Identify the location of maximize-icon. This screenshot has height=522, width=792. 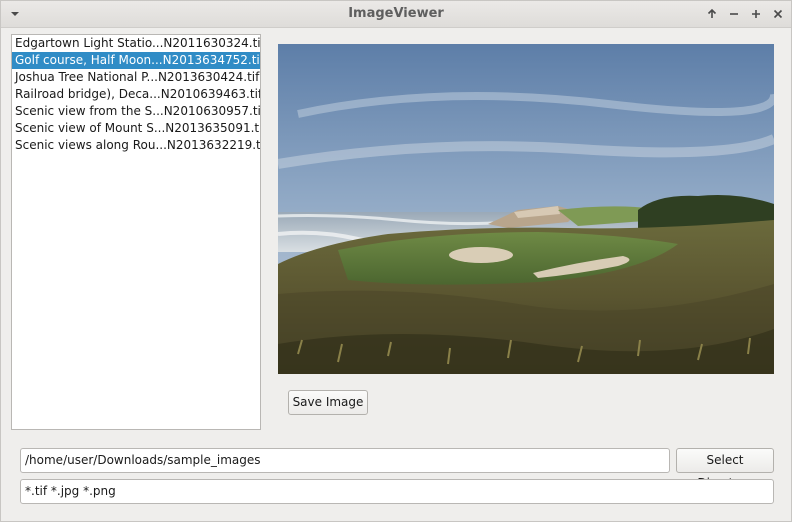
(756, 14).